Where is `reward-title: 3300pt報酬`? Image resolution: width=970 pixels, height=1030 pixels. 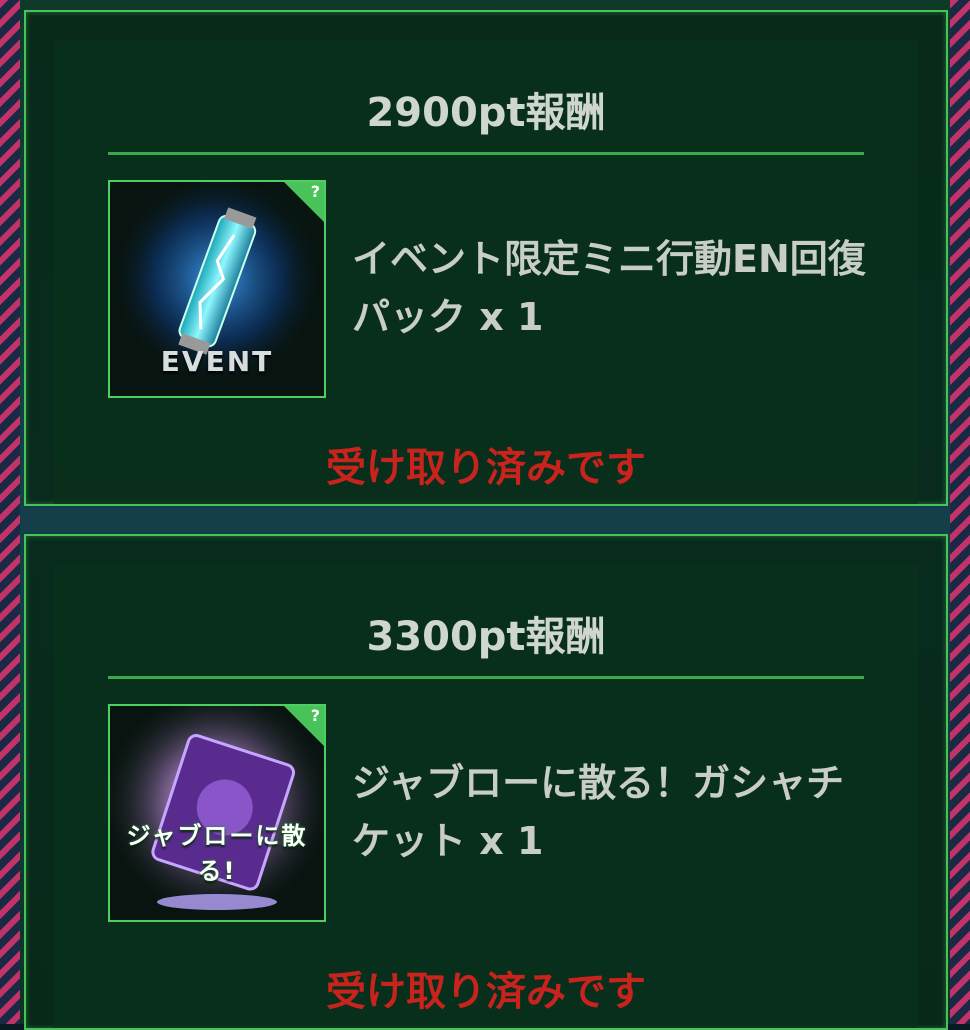
reward-title: 3300pt報酬 is located at coordinates (486, 637).